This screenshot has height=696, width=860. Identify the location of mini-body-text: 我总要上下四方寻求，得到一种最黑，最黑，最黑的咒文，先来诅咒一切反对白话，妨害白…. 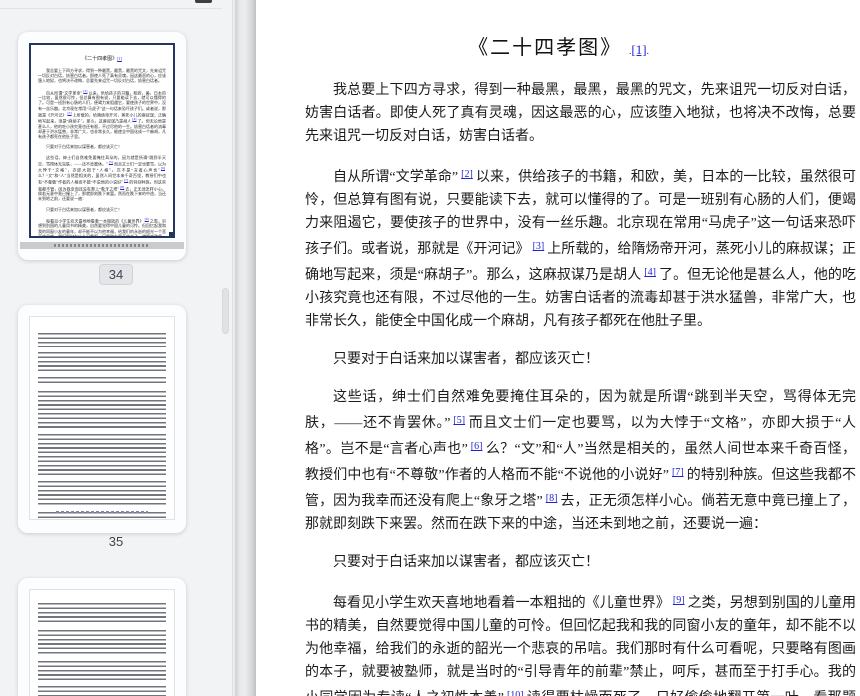
(102, 153).